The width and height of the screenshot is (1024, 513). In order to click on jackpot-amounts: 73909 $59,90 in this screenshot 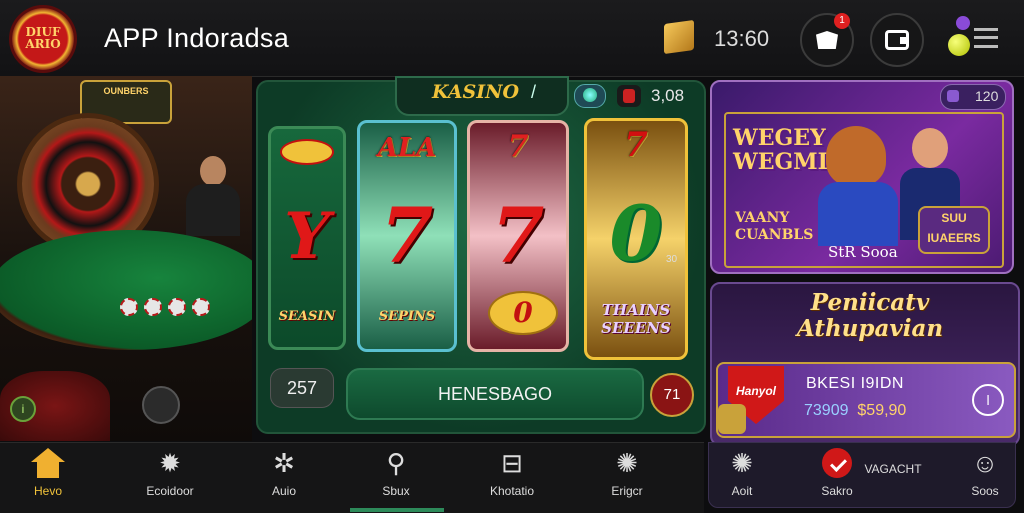, I will do `click(855, 411)`.